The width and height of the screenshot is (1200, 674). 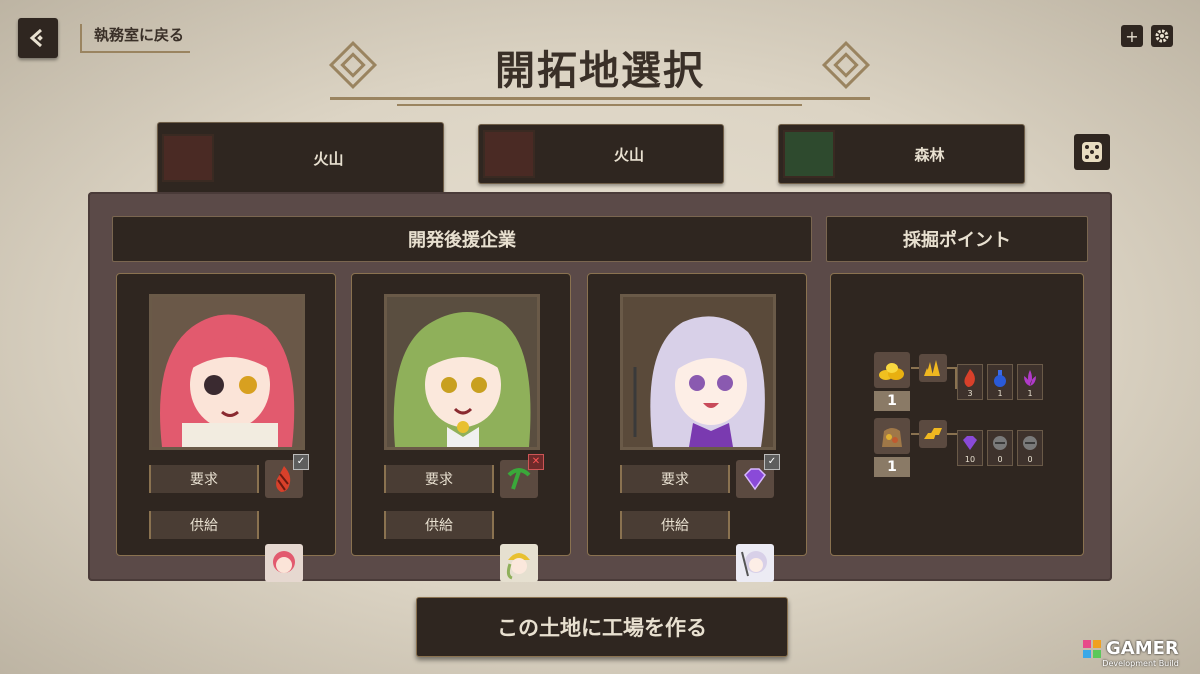 What do you see at coordinates (809, 154) in the screenshot?
I see `forest-thumbnail` at bounding box center [809, 154].